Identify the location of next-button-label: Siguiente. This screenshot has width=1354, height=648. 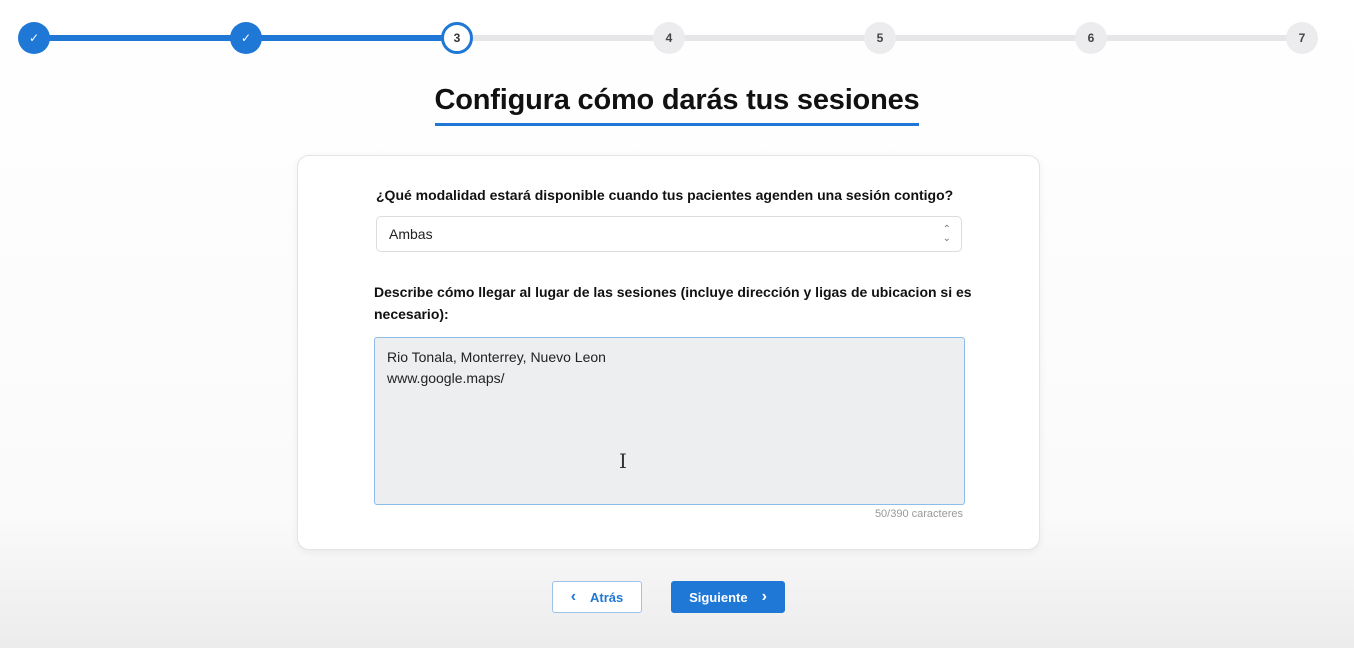
(718, 597).